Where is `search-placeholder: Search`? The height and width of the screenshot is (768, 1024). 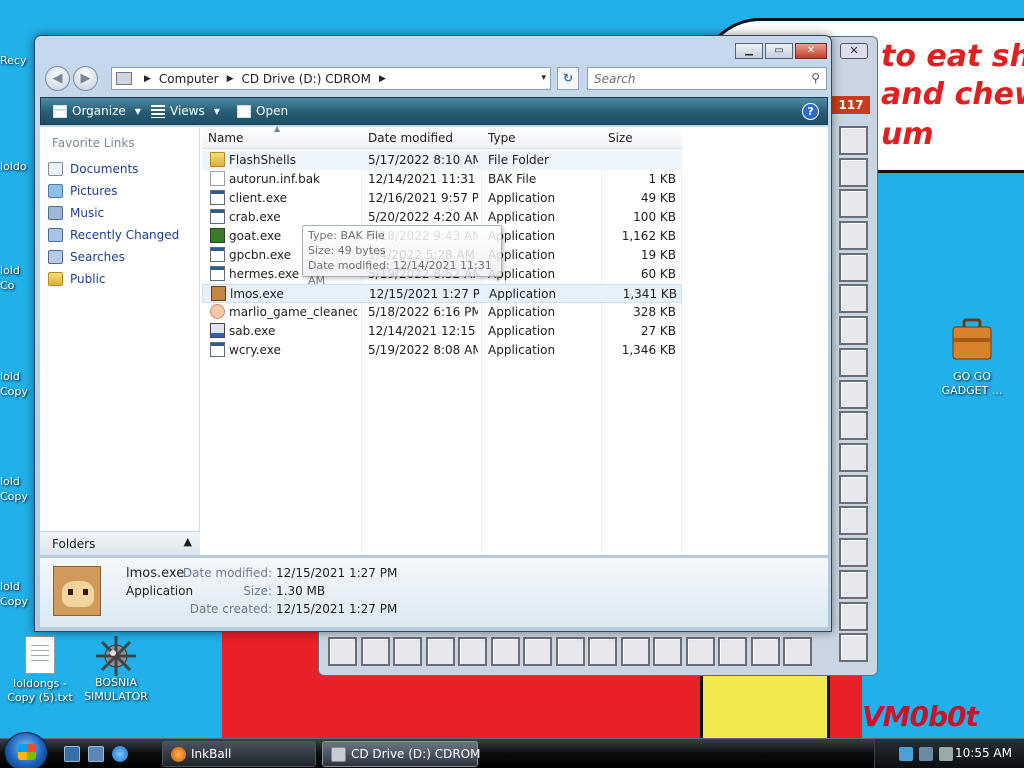 search-placeholder: Search is located at coordinates (615, 79).